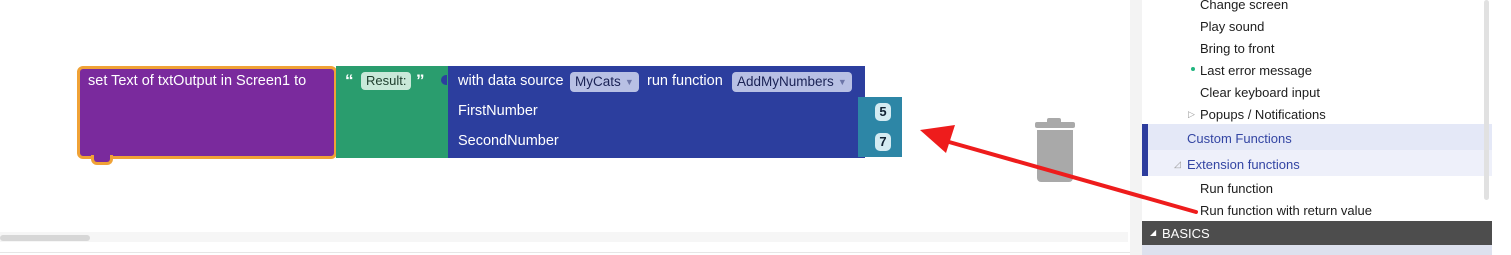 The width and height of the screenshot is (1511, 255). I want to click on triangle-down-icon: ◿, so click(1177, 164).